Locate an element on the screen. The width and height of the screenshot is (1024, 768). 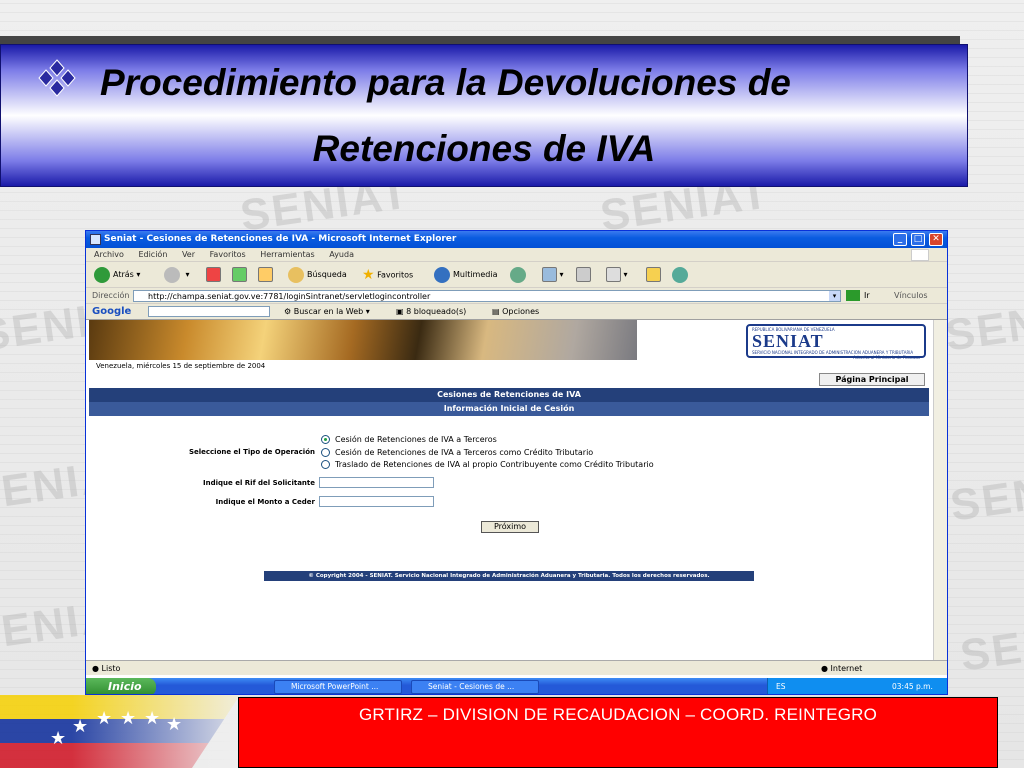
flag-stars-icon: ★ ★ ★ ★ ★ ★ is located at coordinates (116, 728).